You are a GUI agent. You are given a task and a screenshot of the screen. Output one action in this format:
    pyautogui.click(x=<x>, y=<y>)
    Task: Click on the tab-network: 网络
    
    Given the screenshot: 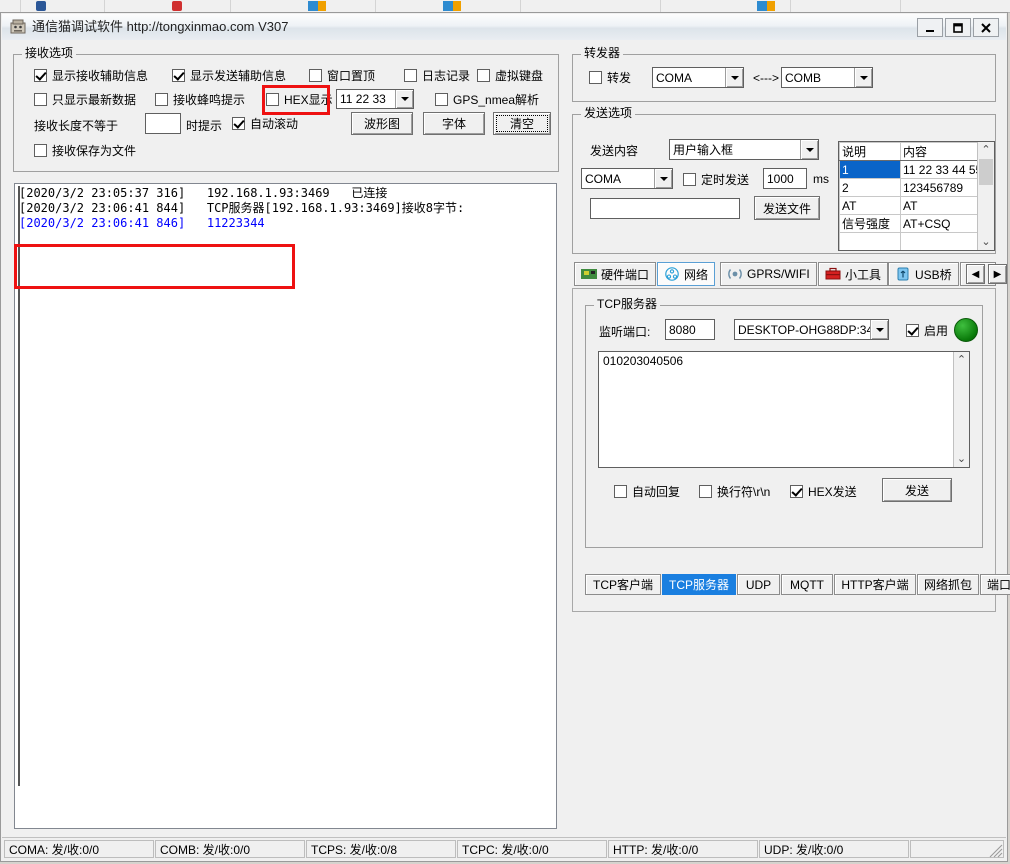 What is the action you would take?
    pyautogui.click(x=686, y=274)
    